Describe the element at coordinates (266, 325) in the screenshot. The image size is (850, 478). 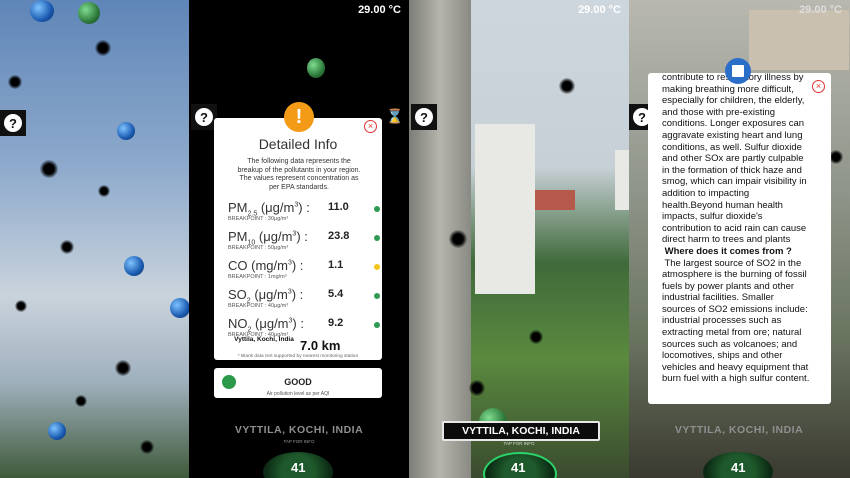
I see `pollutant-label: NO2 (μg/m3) :` at that location.